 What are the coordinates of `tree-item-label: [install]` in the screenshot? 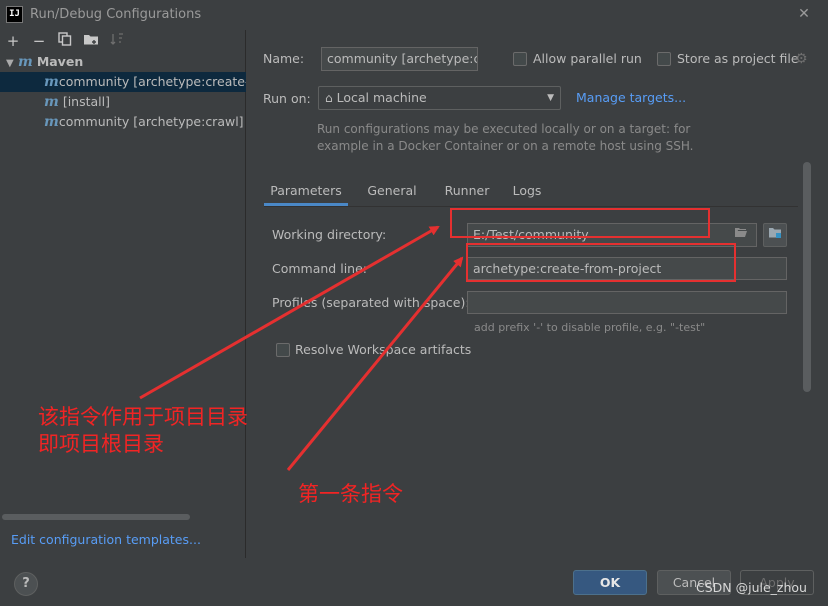 It's located at (86, 101).